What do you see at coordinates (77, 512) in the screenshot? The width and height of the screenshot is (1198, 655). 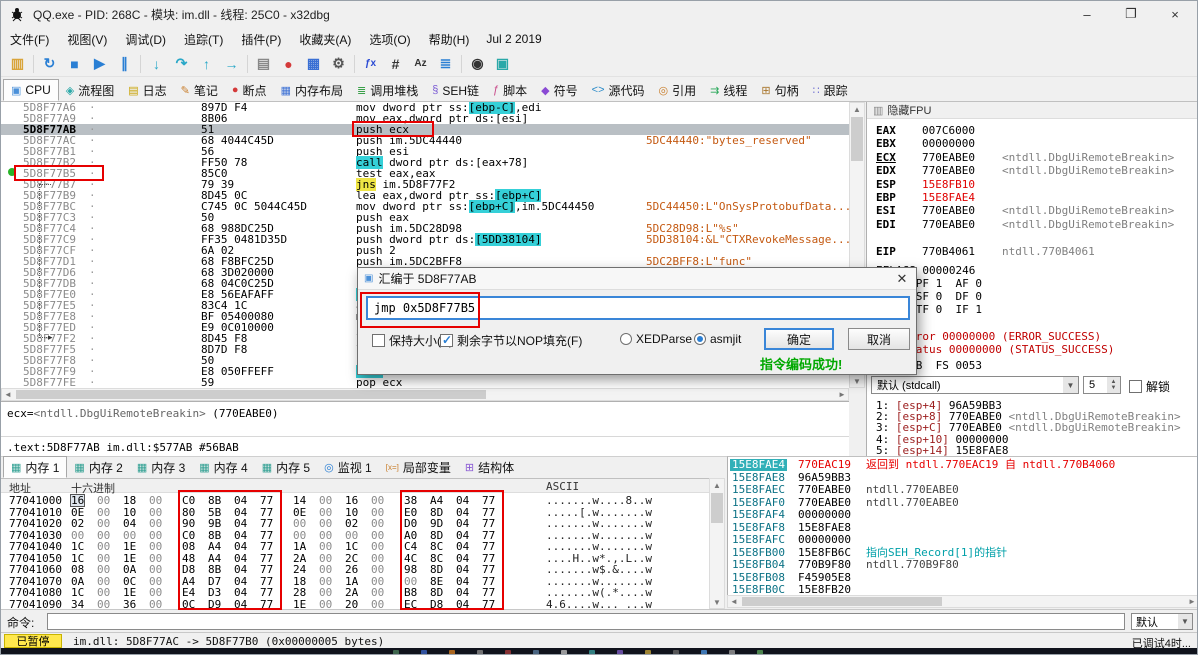 I see `dump-byte: 0E` at bounding box center [77, 512].